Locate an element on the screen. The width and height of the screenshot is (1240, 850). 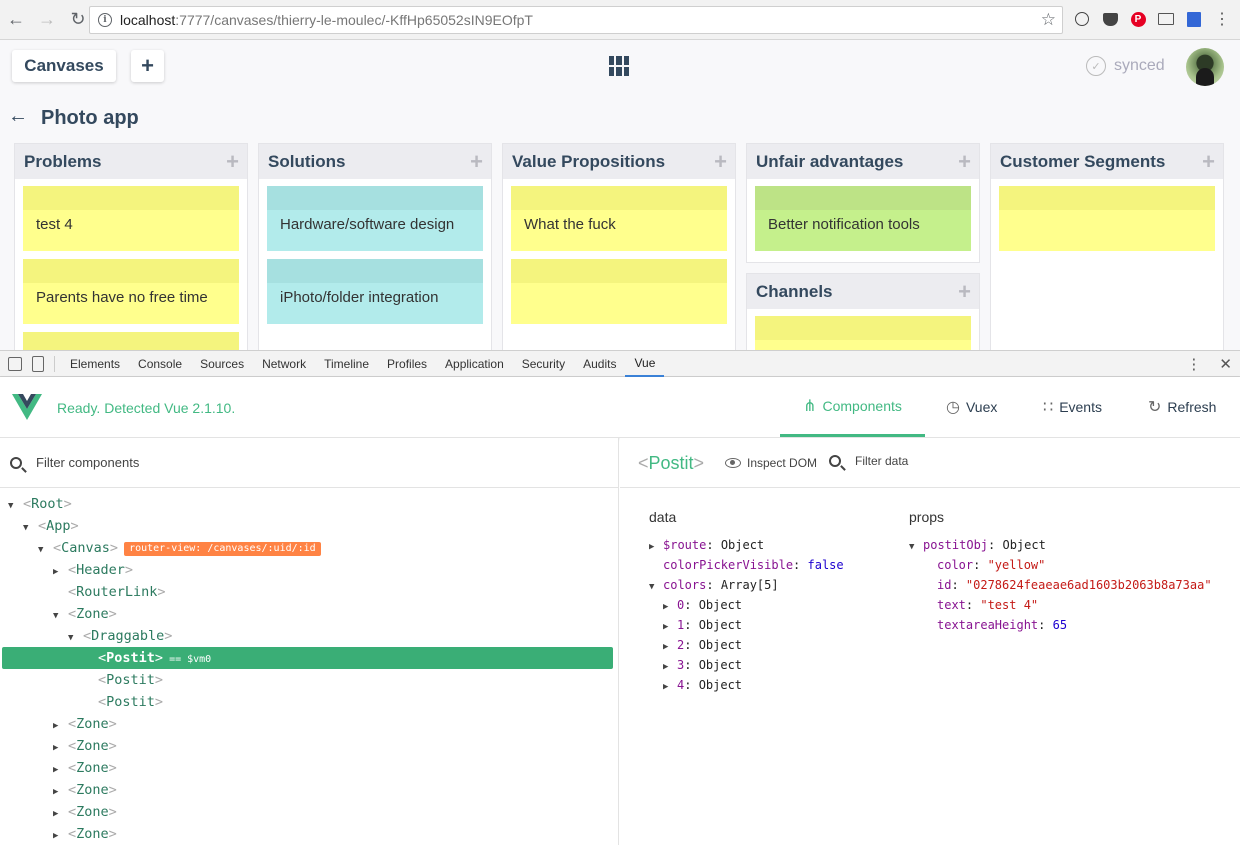
devtools-tab-sources: Sources is located at coordinates (222, 363).